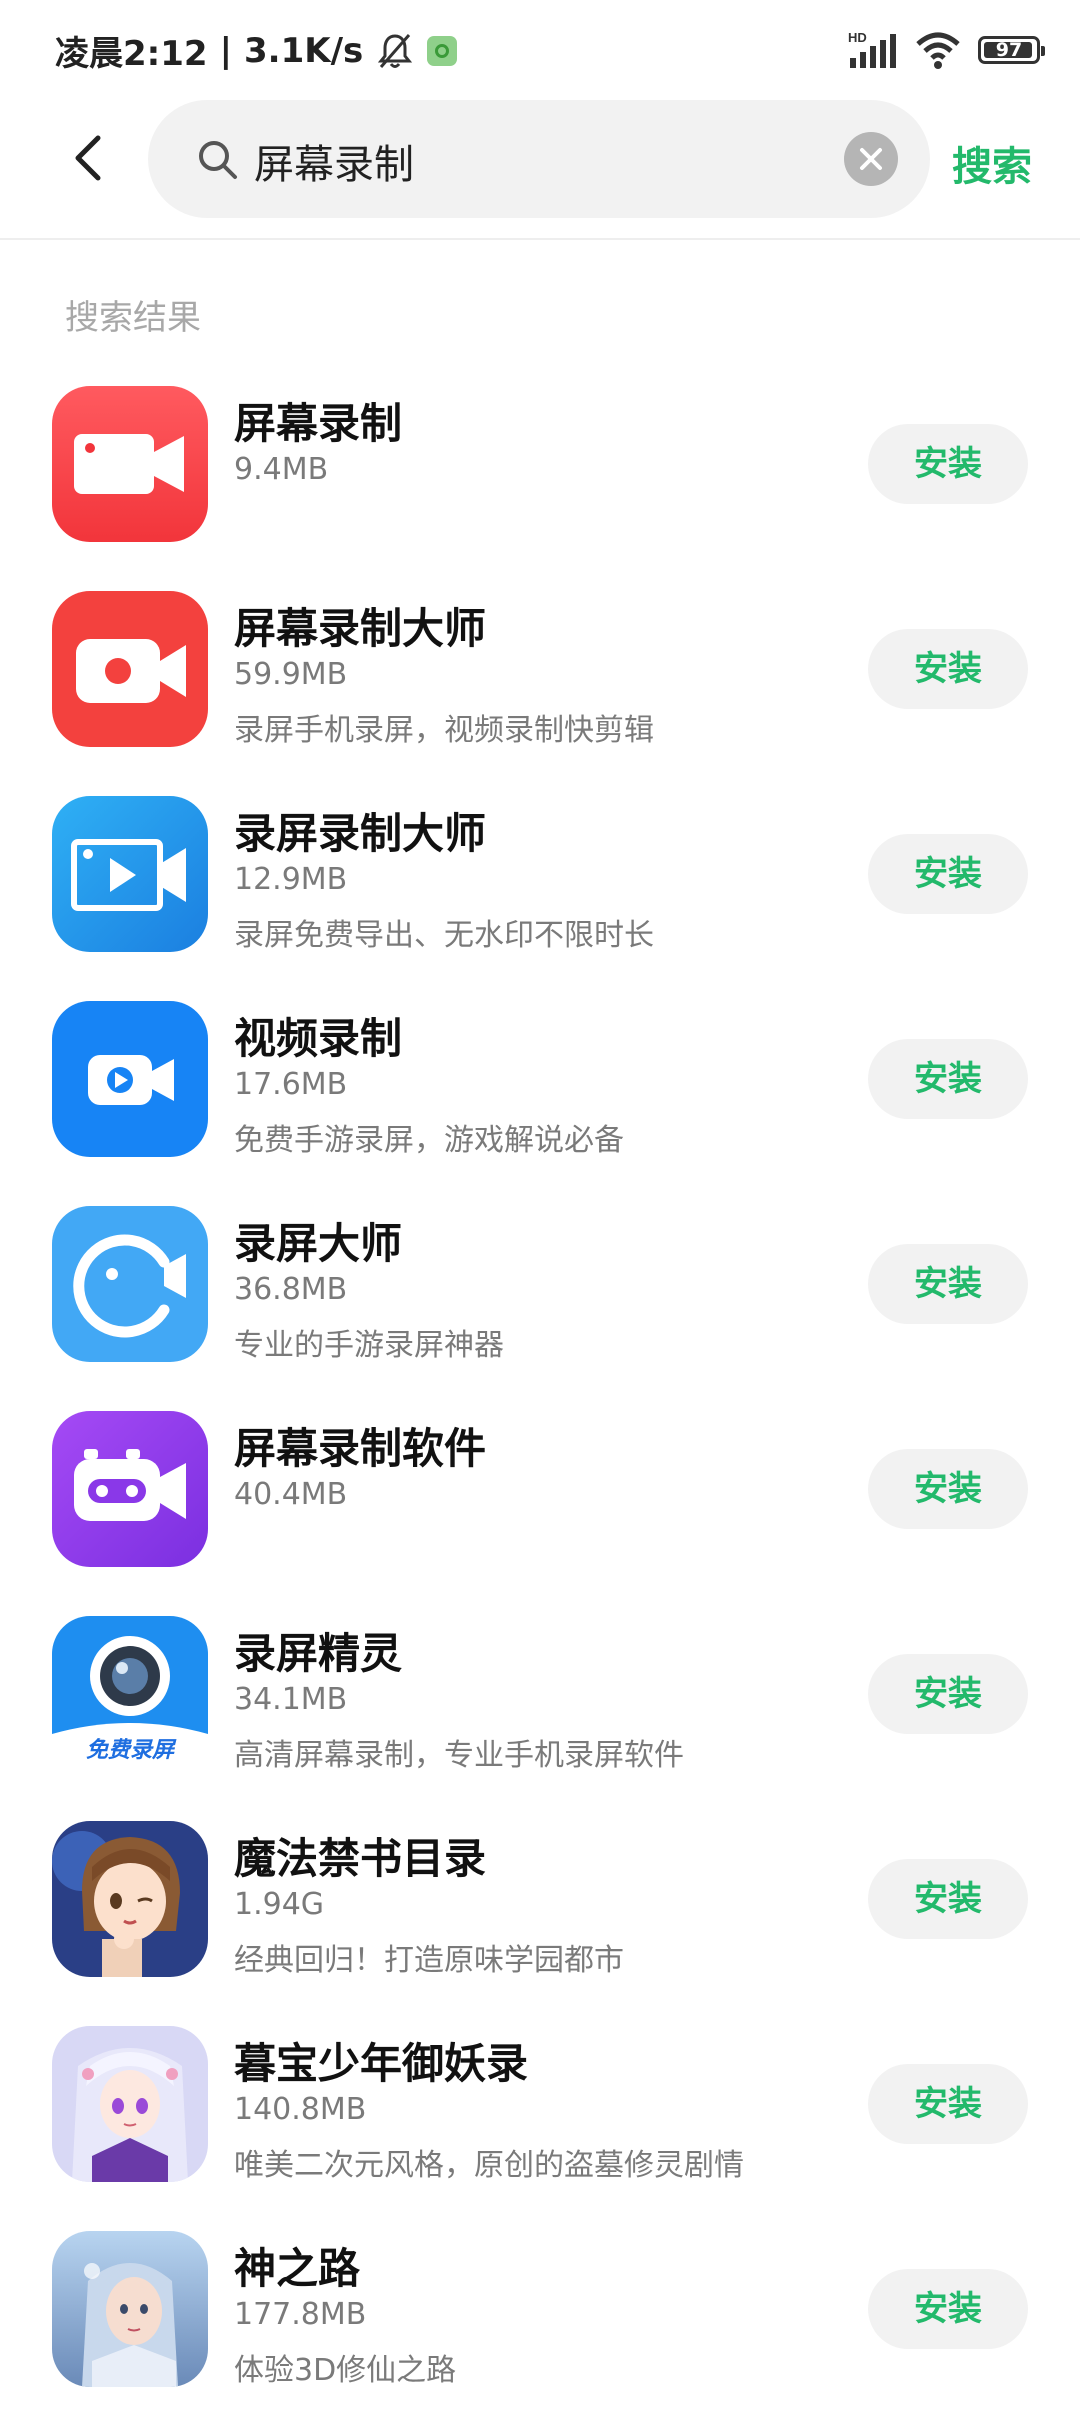  Describe the element at coordinates (297, 2265) in the screenshot. I see `app-name: 神之路` at that location.